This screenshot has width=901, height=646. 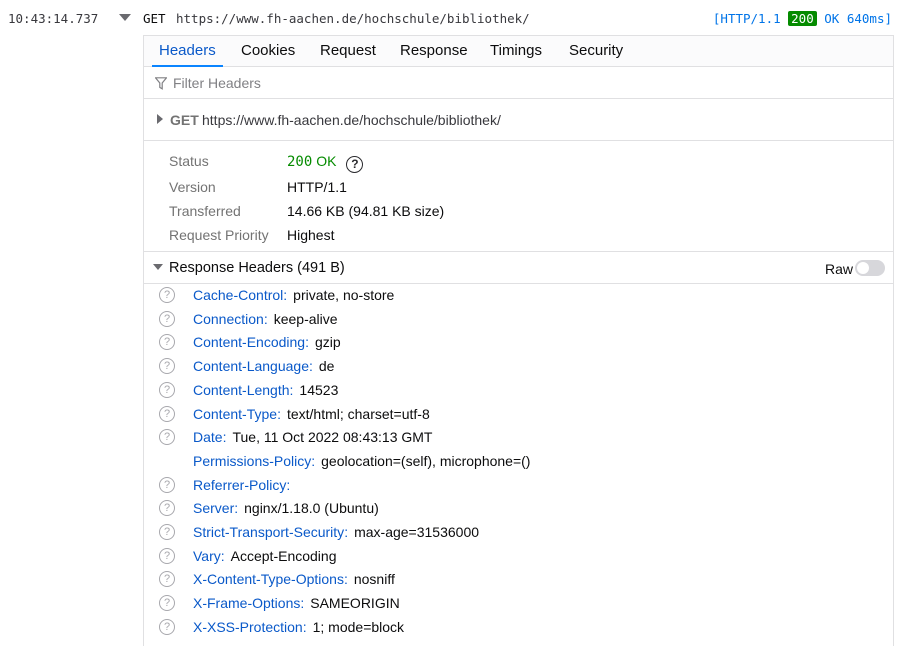 What do you see at coordinates (518, 83) in the screenshot?
I see `filter-bar: Filter Headers` at bounding box center [518, 83].